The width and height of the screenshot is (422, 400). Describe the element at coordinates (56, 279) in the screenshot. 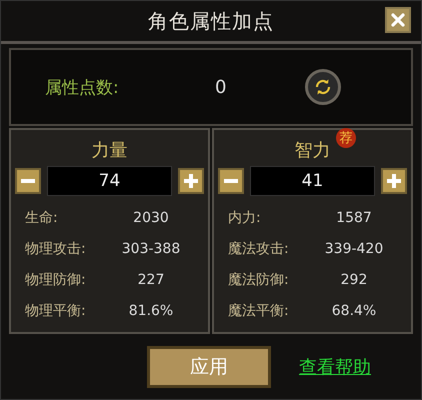

I see `stat-label: 物理防御:` at that location.